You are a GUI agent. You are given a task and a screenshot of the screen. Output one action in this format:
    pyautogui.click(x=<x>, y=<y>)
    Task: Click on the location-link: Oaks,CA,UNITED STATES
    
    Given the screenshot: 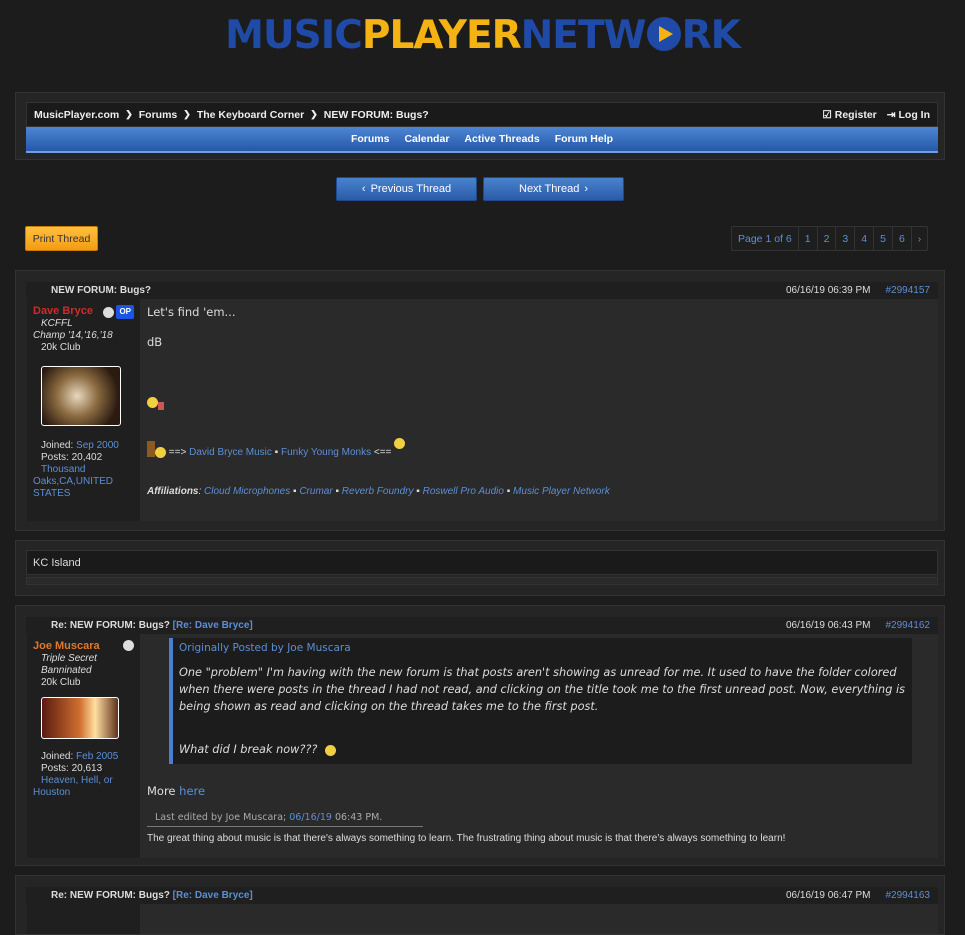 What is the action you would take?
    pyautogui.click(x=83, y=488)
    